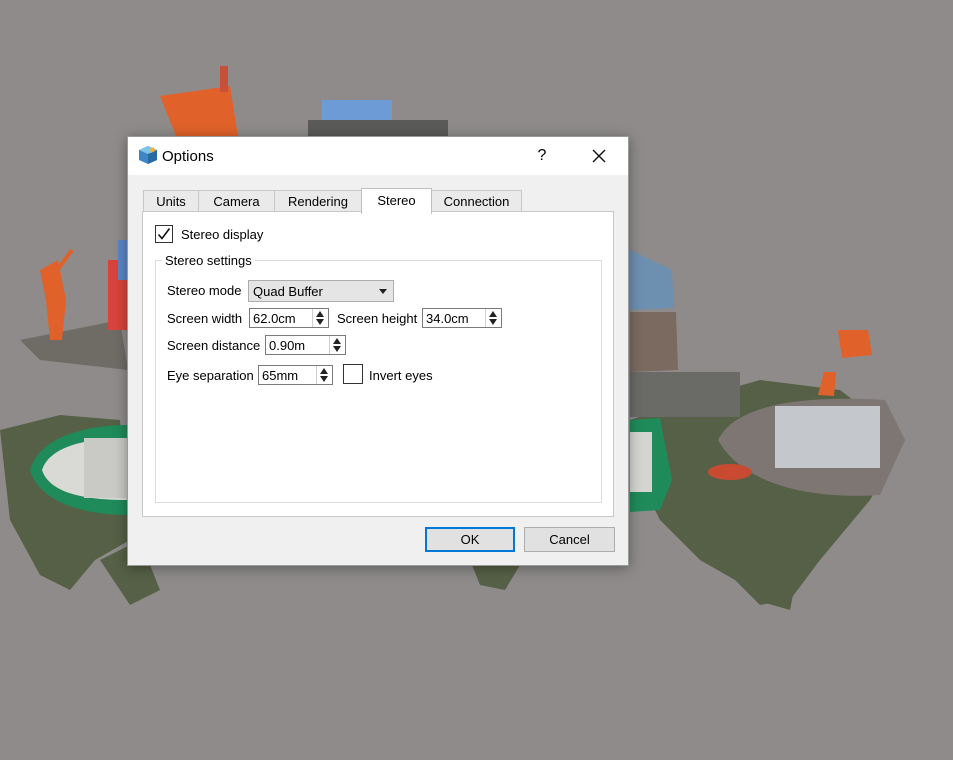 The image size is (953, 760). Describe the element at coordinates (188, 156) in the screenshot. I see `dialog-title: Options` at that location.